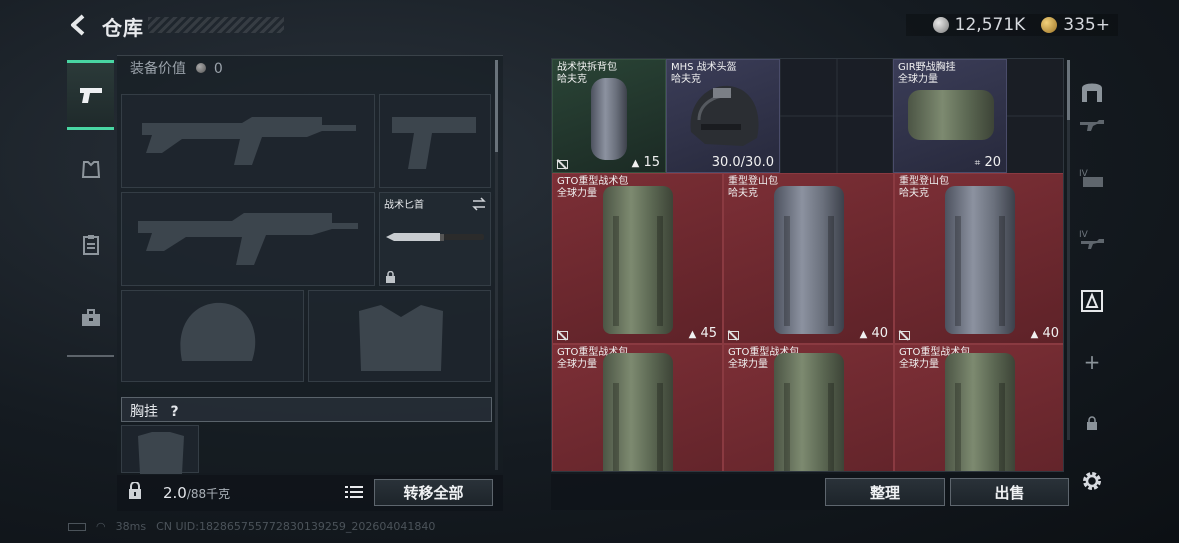 This screenshot has width=1179, height=543. What do you see at coordinates (90, 206) in the screenshot?
I see `category-tabs` at bounding box center [90, 206].